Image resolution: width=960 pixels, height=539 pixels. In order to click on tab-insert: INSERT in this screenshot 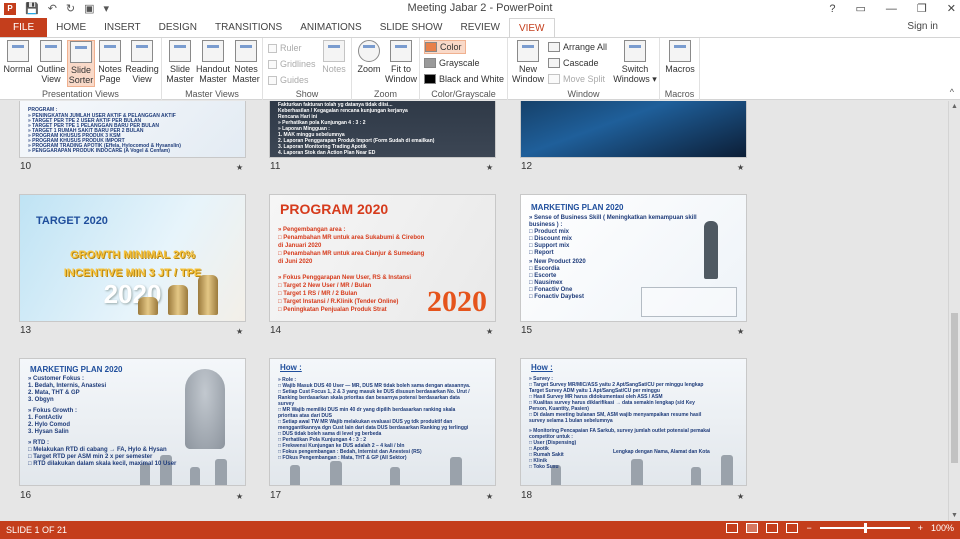, I will do `click(122, 27)`.